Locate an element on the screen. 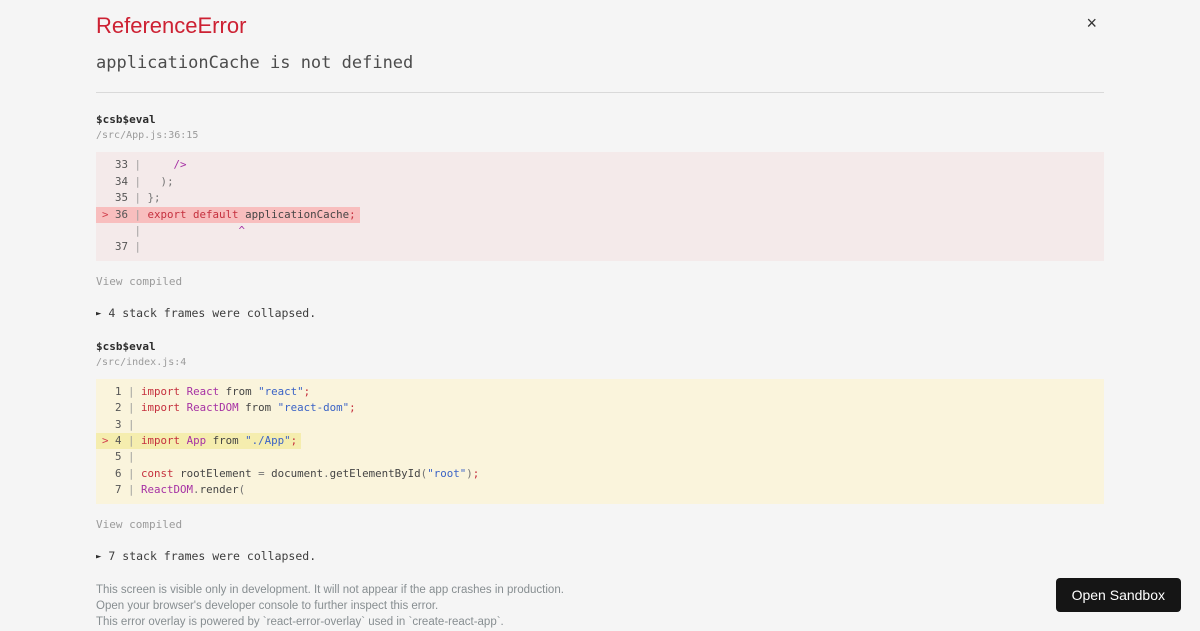  stack-frame-header: $csb$eval/src/App.js:36:15 is located at coordinates (600, 127).